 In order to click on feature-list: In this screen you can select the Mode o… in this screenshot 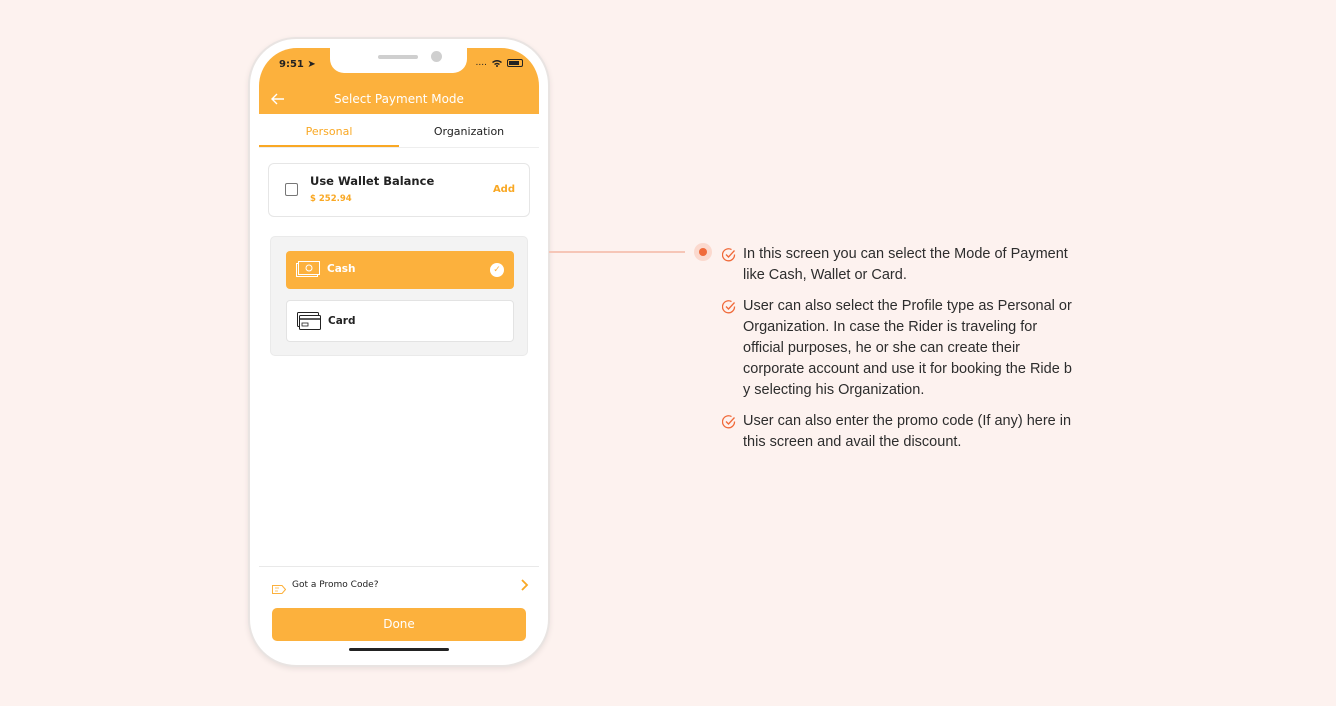, I will do `click(901, 353)`.